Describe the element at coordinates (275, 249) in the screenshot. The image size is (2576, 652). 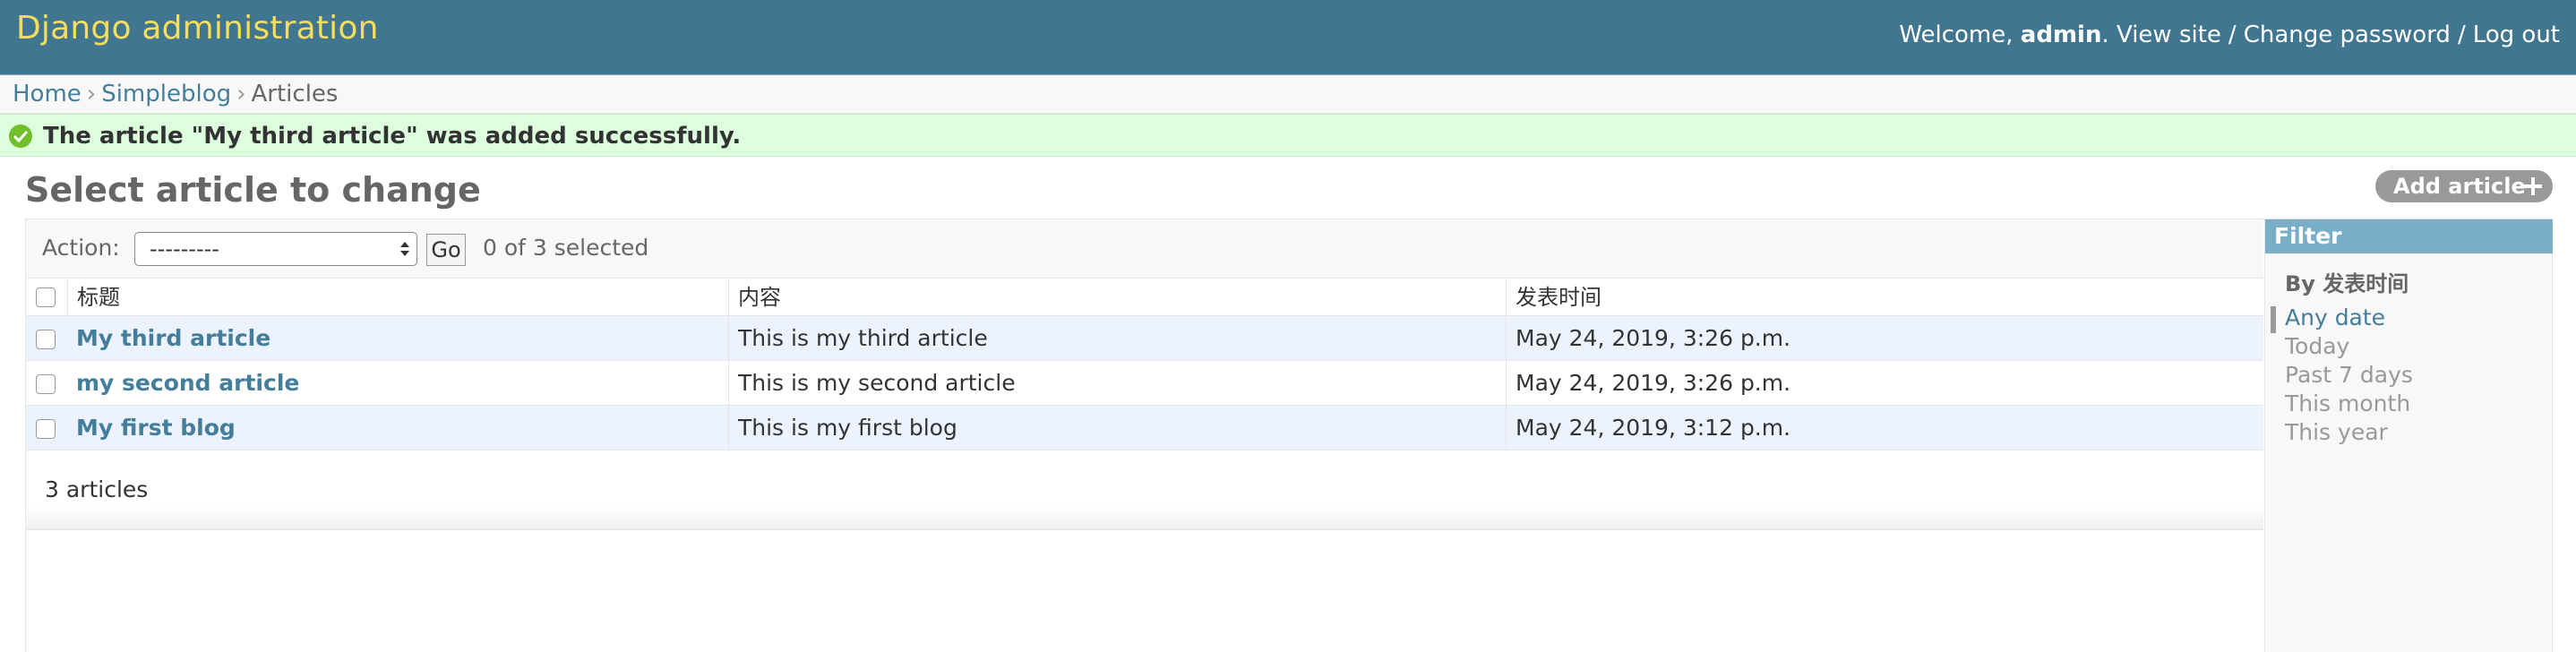
I see `action-select: ---------` at that location.